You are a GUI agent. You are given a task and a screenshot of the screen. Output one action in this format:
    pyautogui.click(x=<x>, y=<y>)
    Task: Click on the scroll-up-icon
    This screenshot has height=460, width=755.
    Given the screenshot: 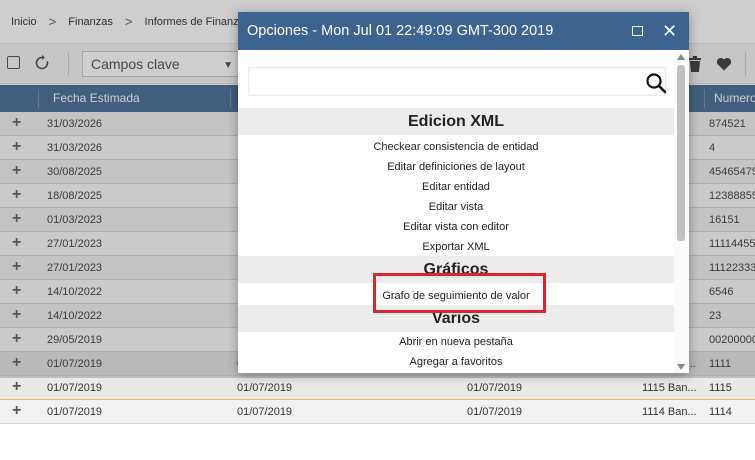 What is the action you would take?
    pyautogui.click(x=681, y=57)
    